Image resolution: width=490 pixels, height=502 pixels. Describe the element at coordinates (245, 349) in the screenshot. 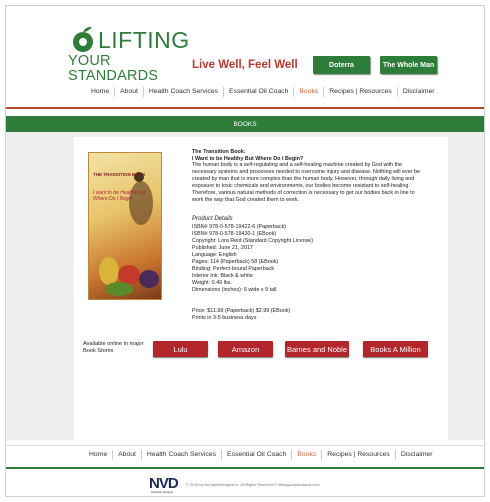

I see `amazon-button: Amazon` at that location.